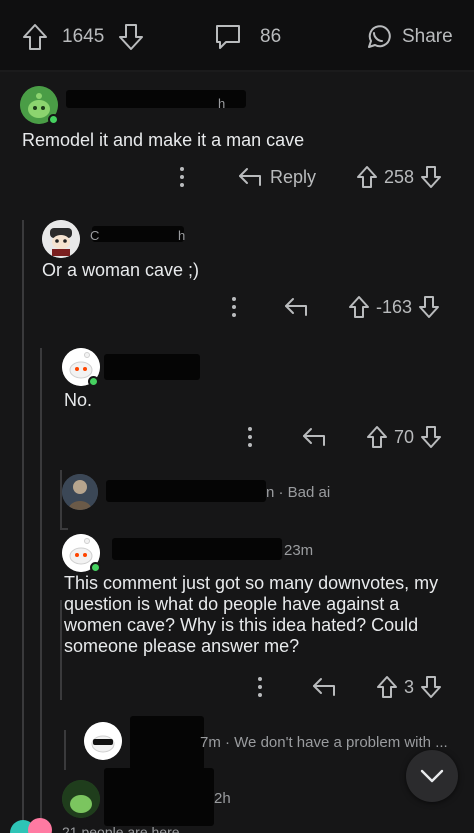 This screenshot has width=474, height=833. I want to click on post-score: 1645, so click(83, 36).